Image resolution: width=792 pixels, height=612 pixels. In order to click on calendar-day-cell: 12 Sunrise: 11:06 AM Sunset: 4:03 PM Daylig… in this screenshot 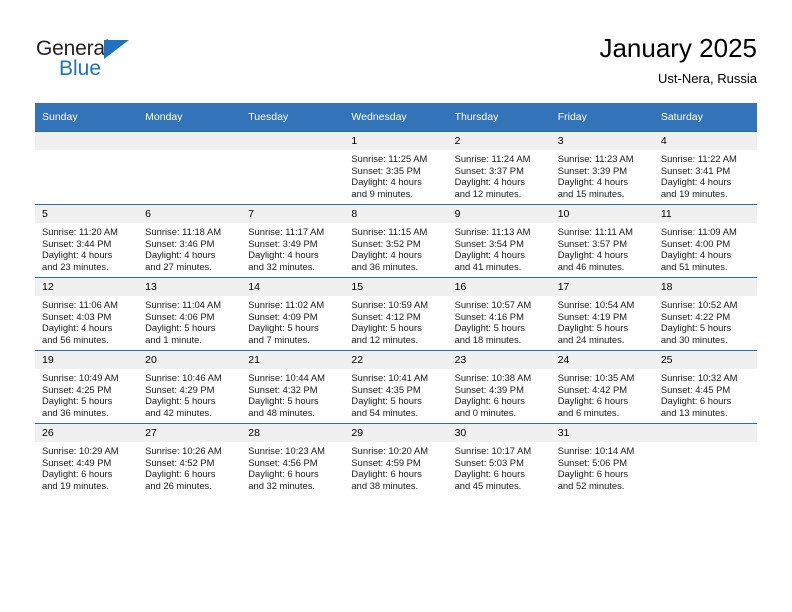, I will do `click(87, 314)`.